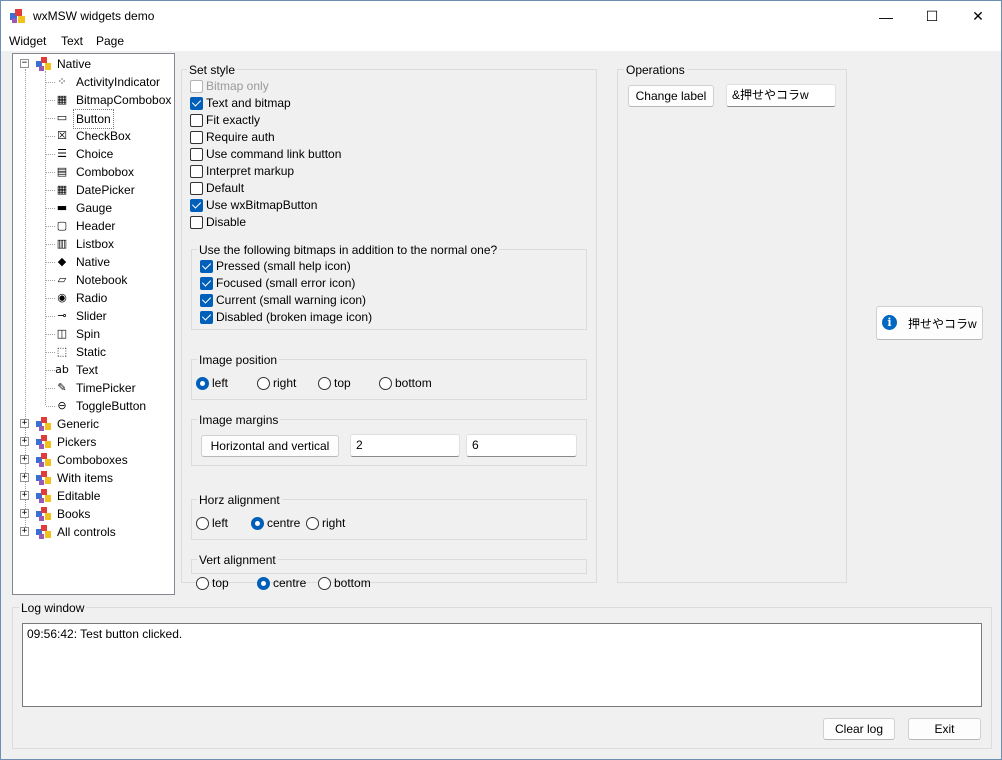  Describe the element at coordinates (859, 729) in the screenshot. I see `clear-log-button: Clear log` at that location.